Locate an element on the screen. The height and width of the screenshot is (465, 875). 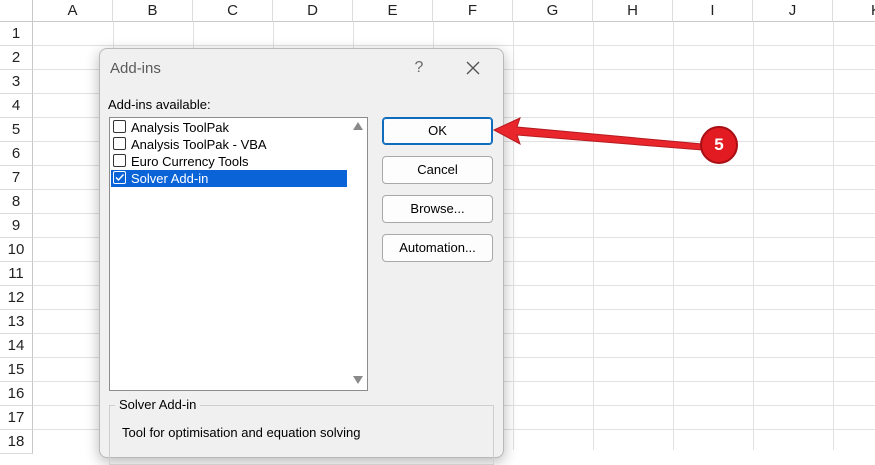
dialog-title: Add-ins is located at coordinates (135, 68).